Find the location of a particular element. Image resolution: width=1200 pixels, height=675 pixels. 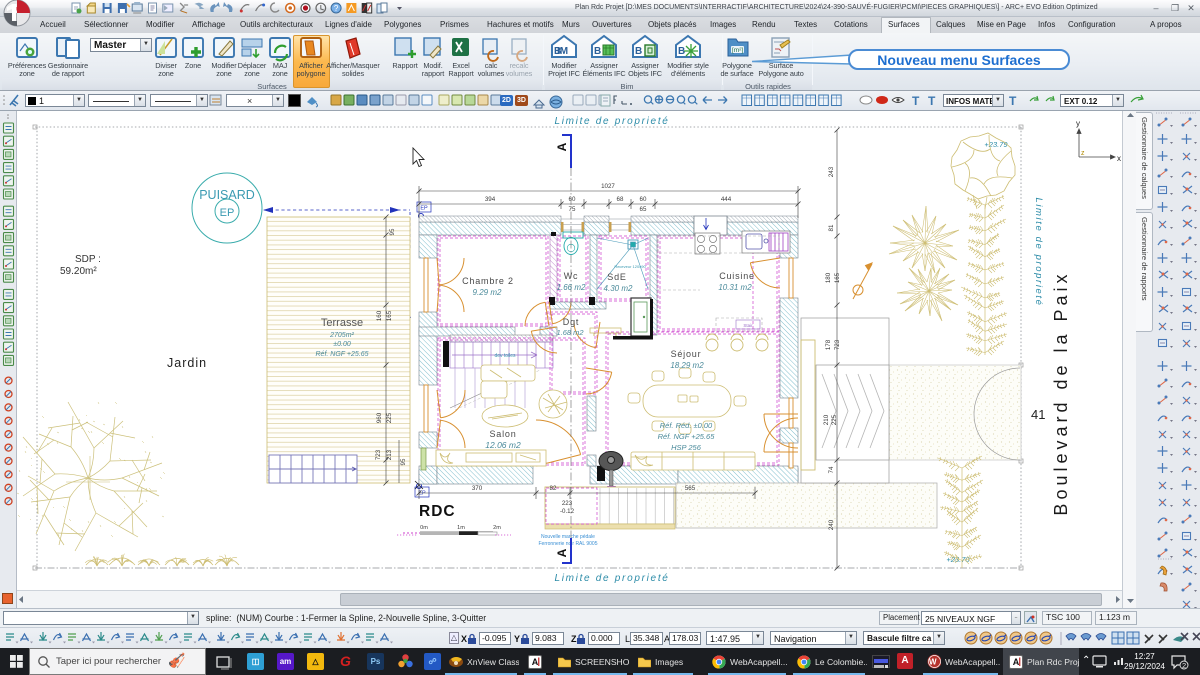

svg-text: 210 is located at coordinates (826, 419).